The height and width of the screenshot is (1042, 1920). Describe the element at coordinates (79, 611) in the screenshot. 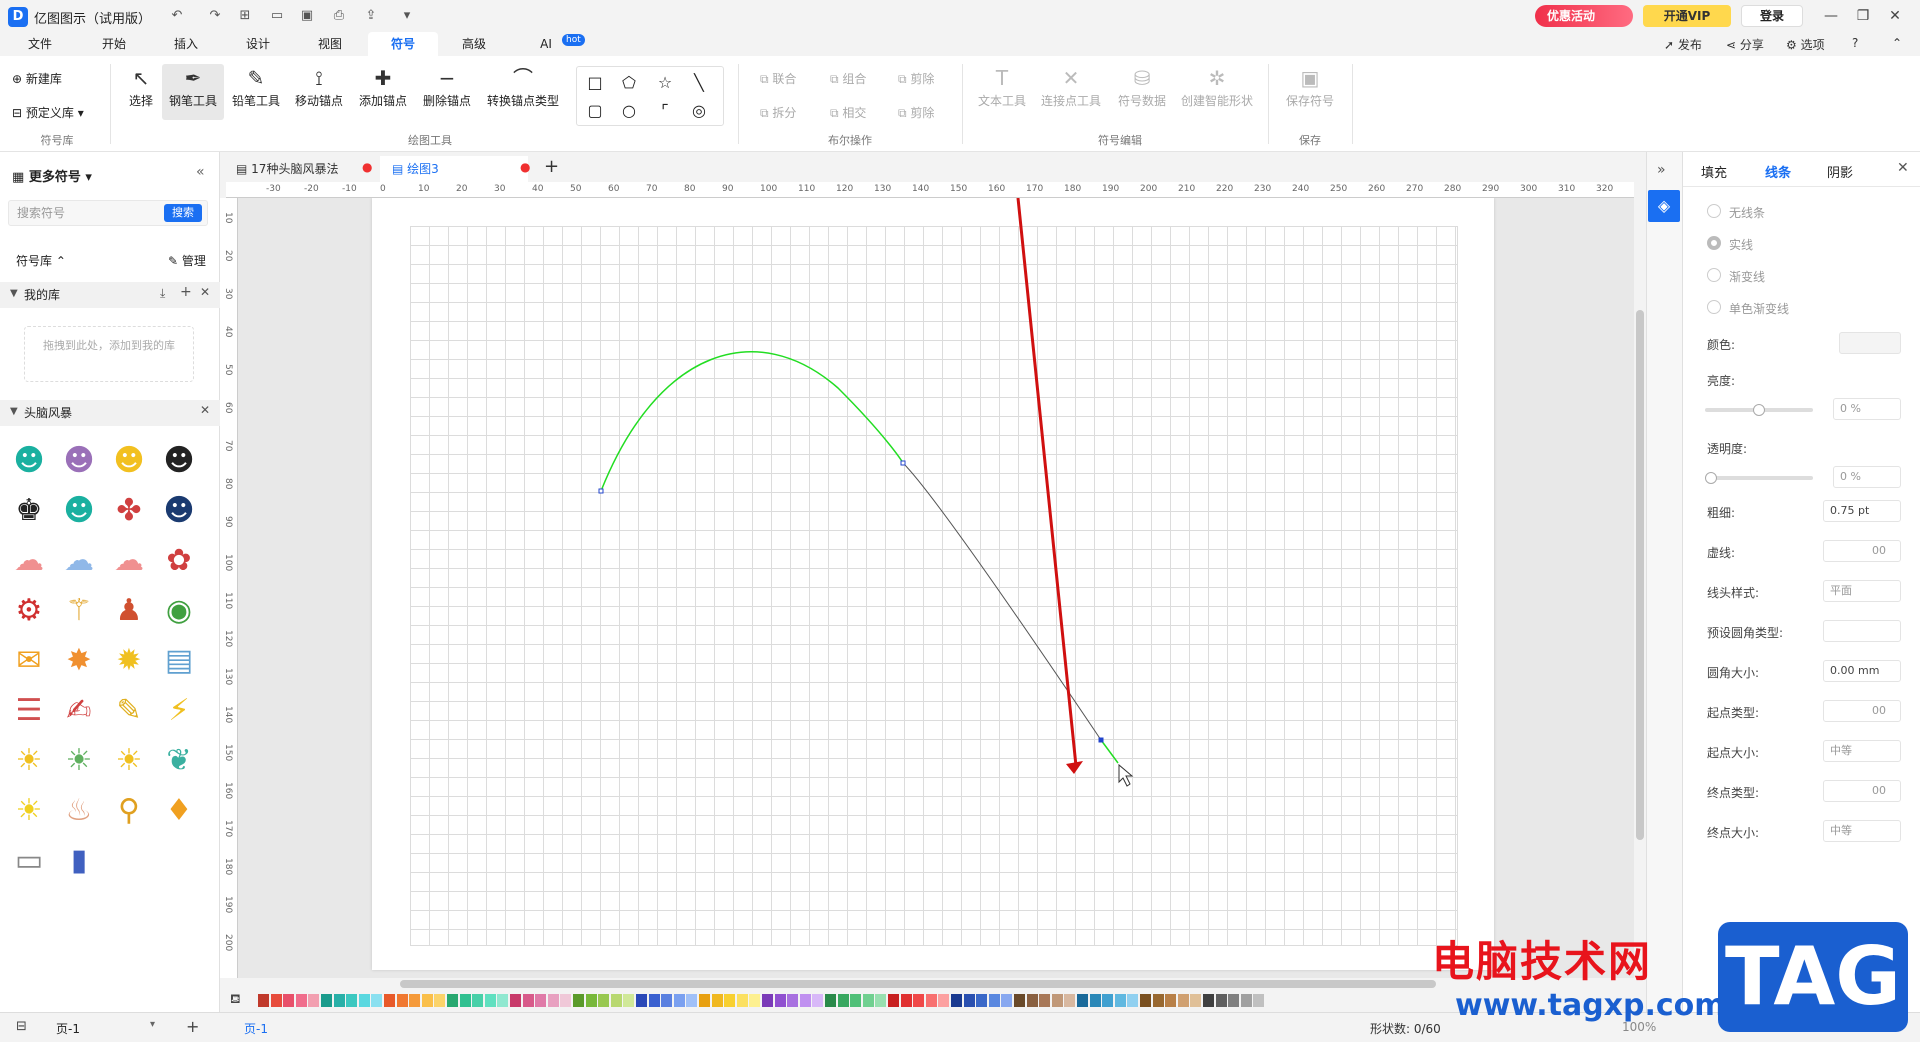

I see `magic-wand-icon: ⚚` at that location.